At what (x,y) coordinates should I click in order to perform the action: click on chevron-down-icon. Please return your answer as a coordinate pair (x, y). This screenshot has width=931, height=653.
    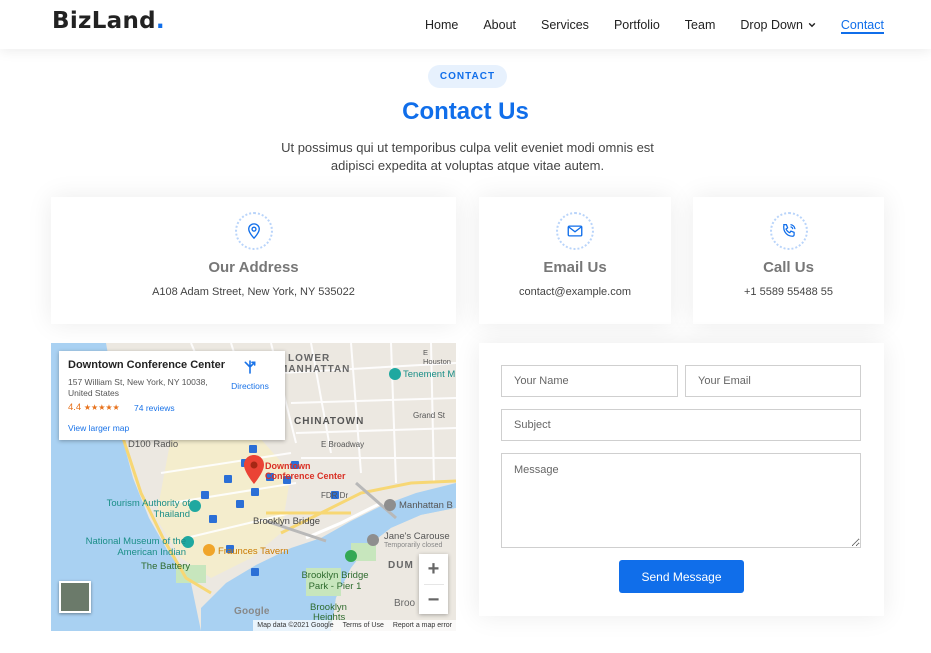
    Looking at the image, I should click on (812, 24).